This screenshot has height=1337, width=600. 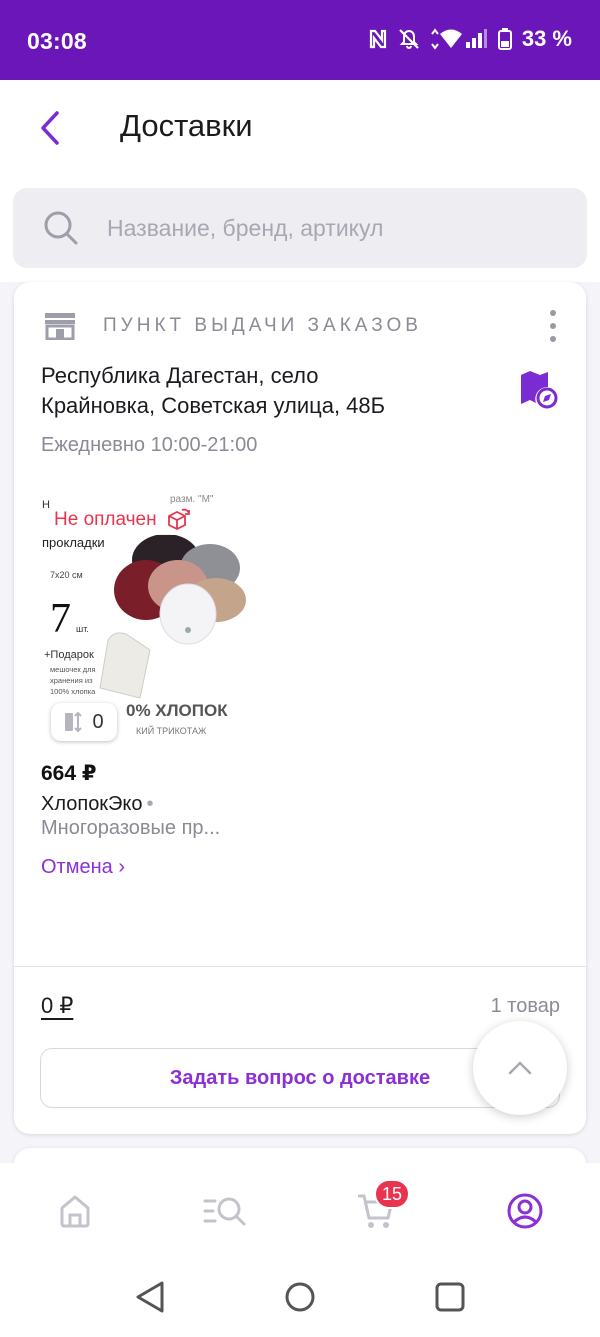 I want to click on search-input, so click(x=337, y=228).